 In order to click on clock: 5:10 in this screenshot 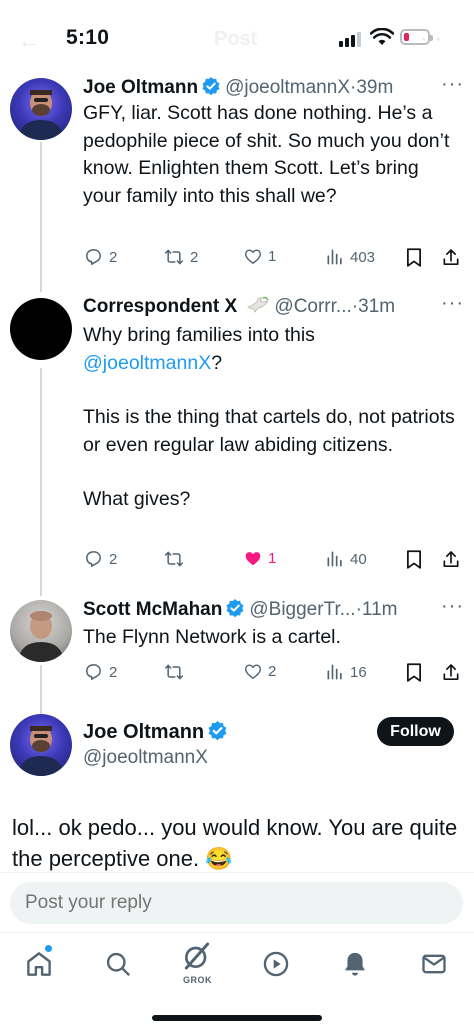, I will do `click(88, 37)`.